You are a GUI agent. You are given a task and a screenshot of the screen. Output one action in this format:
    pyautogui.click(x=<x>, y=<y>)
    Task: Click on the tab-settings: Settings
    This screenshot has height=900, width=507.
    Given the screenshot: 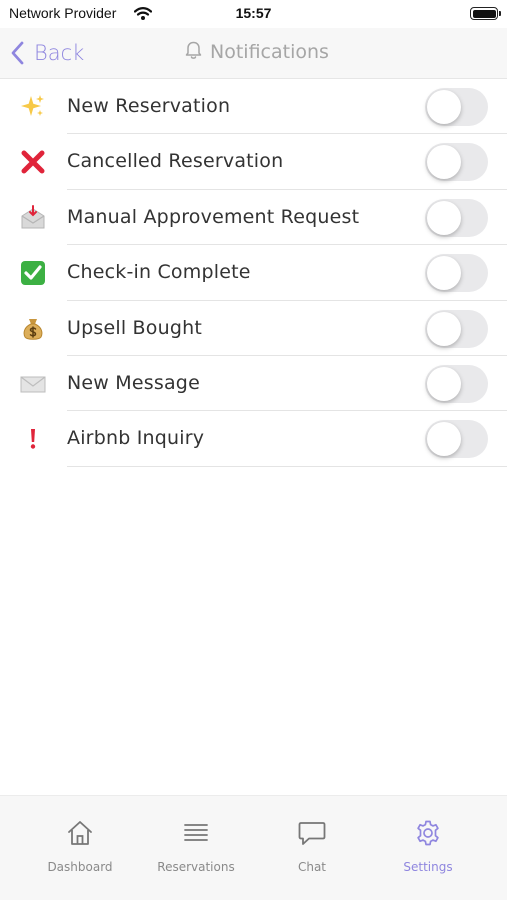 What is the action you would take?
    pyautogui.click(x=428, y=845)
    